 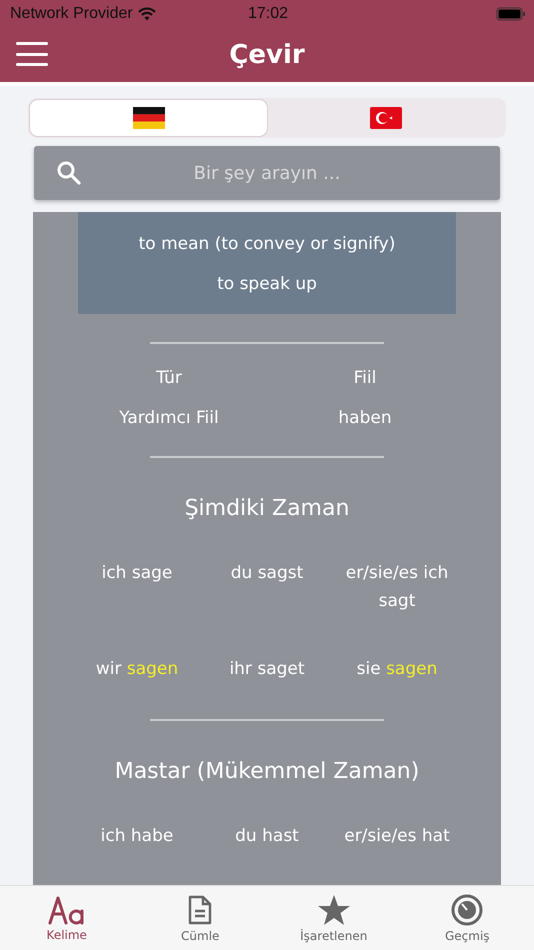 What do you see at coordinates (240, 669) in the screenshot?
I see `pronoun: ihr` at bounding box center [240, 669].